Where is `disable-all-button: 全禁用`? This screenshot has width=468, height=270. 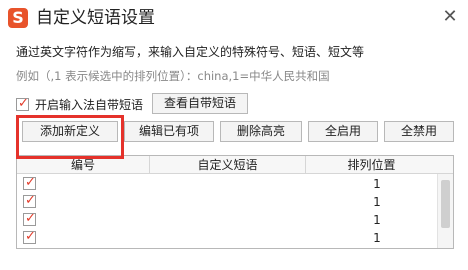 disable-all-button: 全禁用 is located at coordinates (419, 131).